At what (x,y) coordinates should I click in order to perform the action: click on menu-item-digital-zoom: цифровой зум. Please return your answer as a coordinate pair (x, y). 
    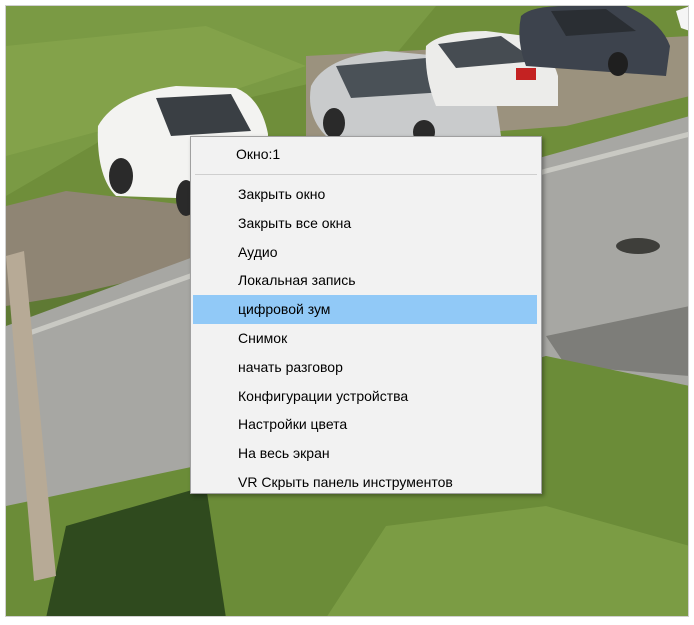
    Looking at the image, I should click on (365, 309).